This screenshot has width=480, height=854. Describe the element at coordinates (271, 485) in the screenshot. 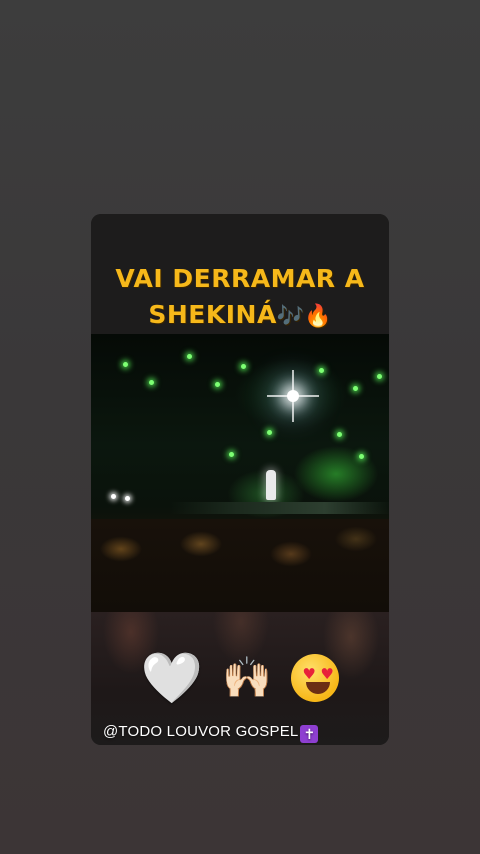

I see `singer-figure` at that location.